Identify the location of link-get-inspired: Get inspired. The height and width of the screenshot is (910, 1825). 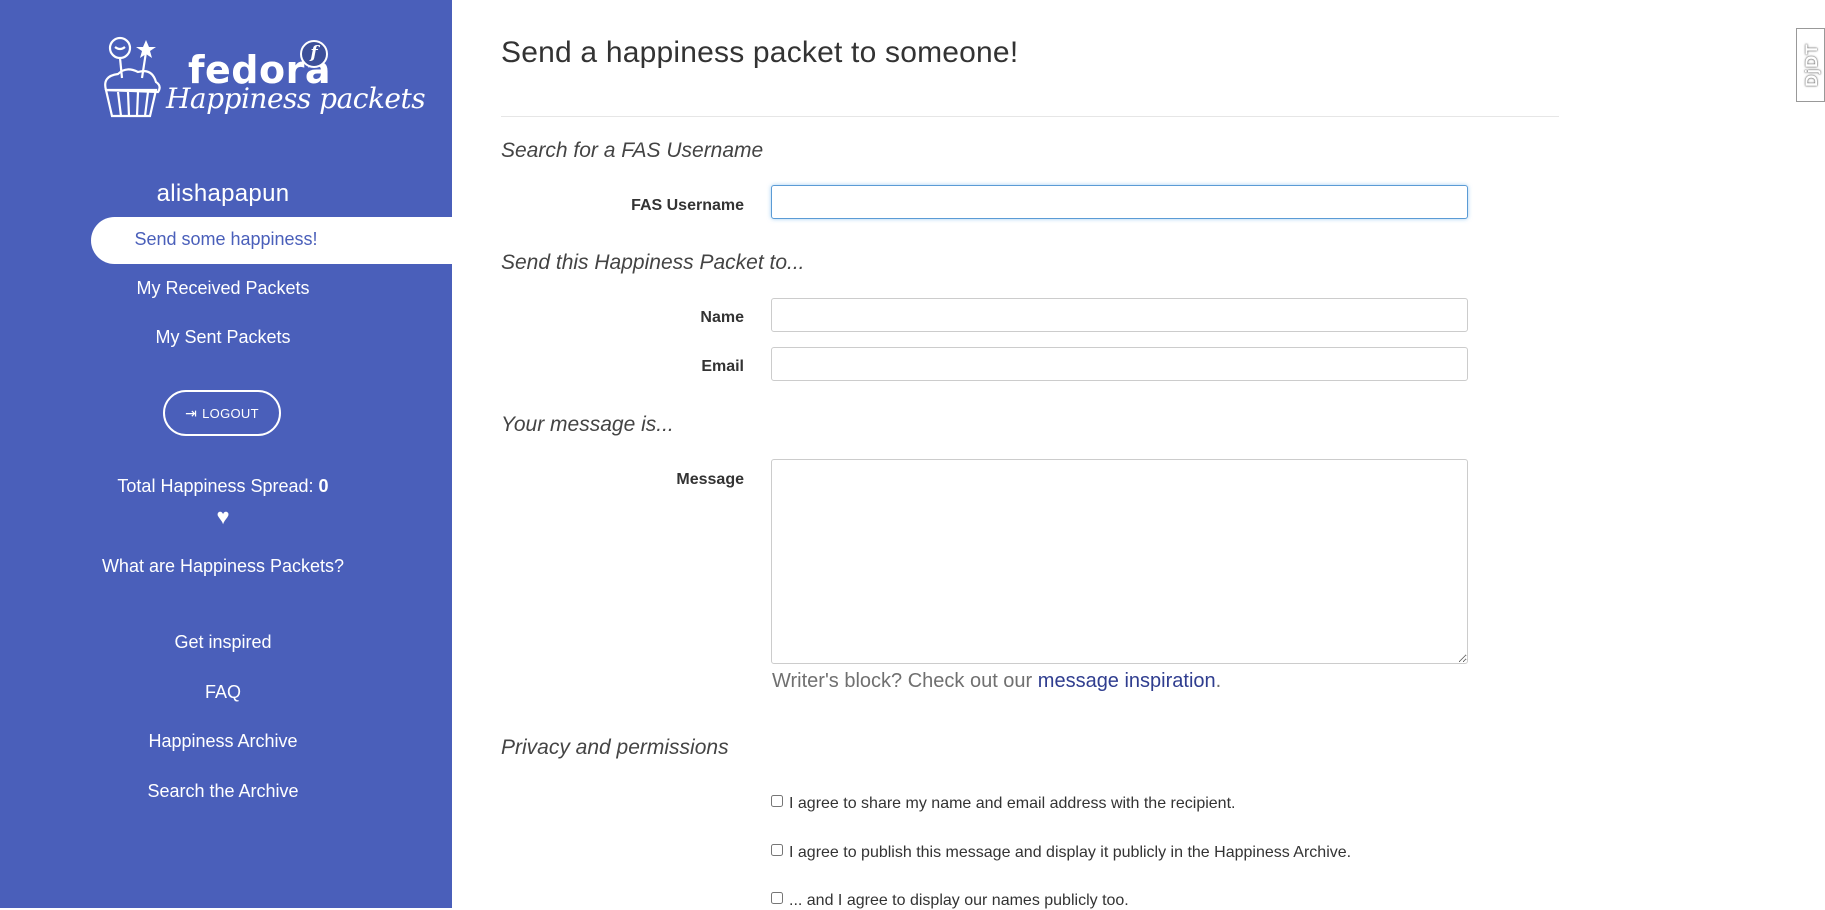
(223, 642).